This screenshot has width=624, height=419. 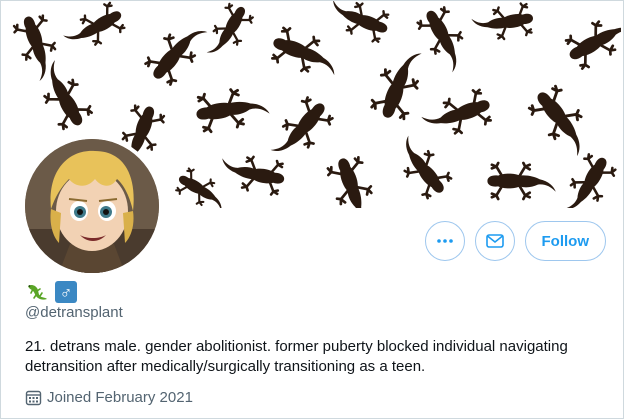 What do you see at coordinates (37, 292) in the screenshot?
I see `lizard-emoji-icon` at bounding box center [37, 292].